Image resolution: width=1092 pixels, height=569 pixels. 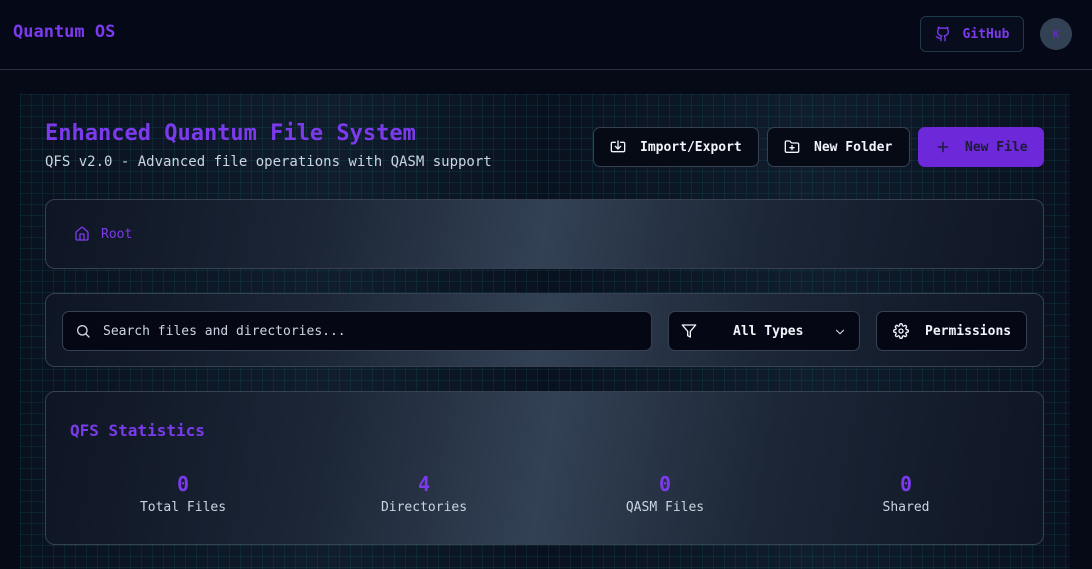 I want to click on new-file-label: New File, so click(x=996, y=147).